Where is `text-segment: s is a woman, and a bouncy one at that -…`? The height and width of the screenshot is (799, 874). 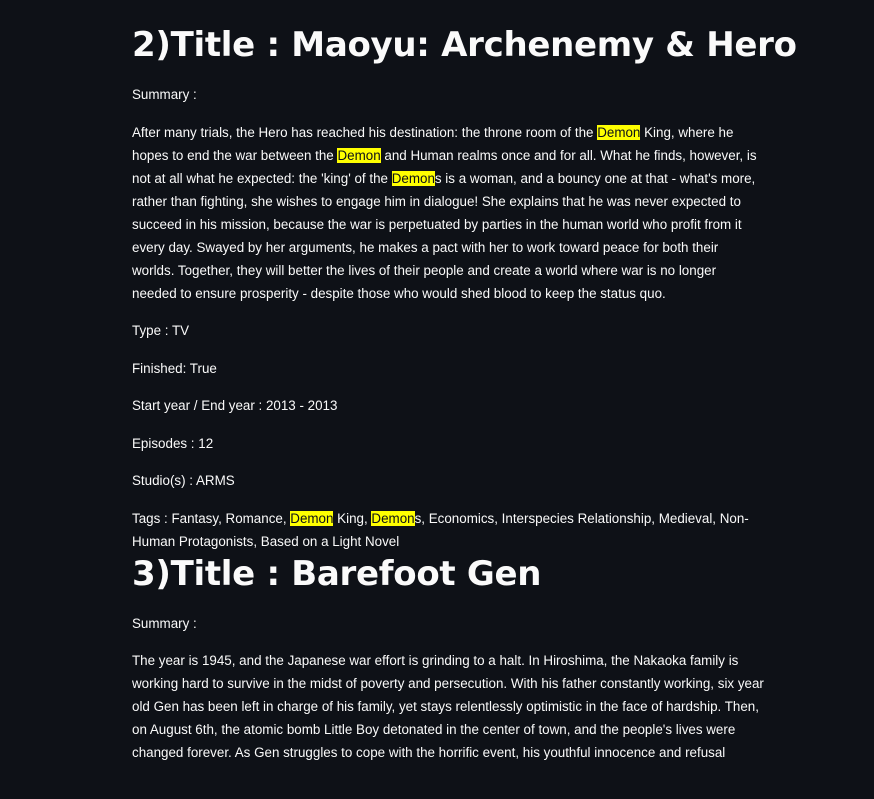
text-segment: s is a woman, and a bouncy one at that -… is located at coordinates (444, 235).